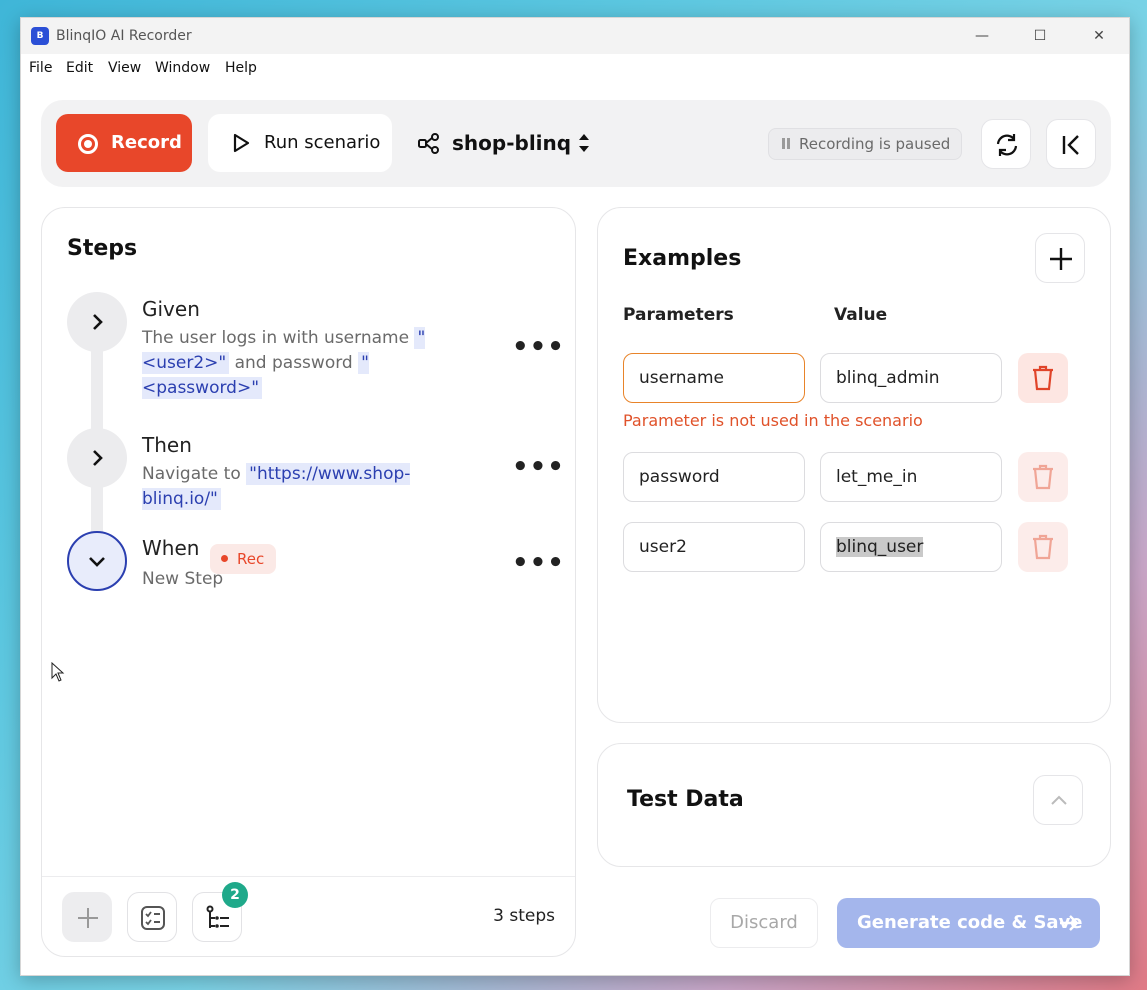 Image resolution: width=1147 pixels, height=990 pixels. Describe the element at coordinates (428, 143) in the screenshot. I see `project-graph-icon` at that location.